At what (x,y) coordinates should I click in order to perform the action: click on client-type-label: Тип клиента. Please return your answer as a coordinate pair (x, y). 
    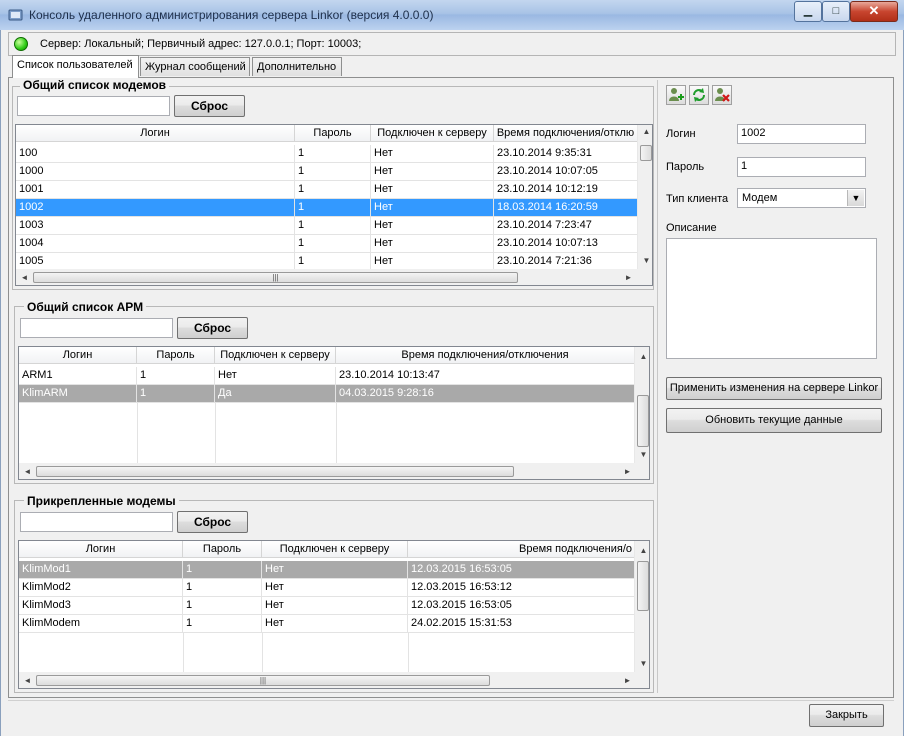
    Looking at the image, I should click on (697, 199).